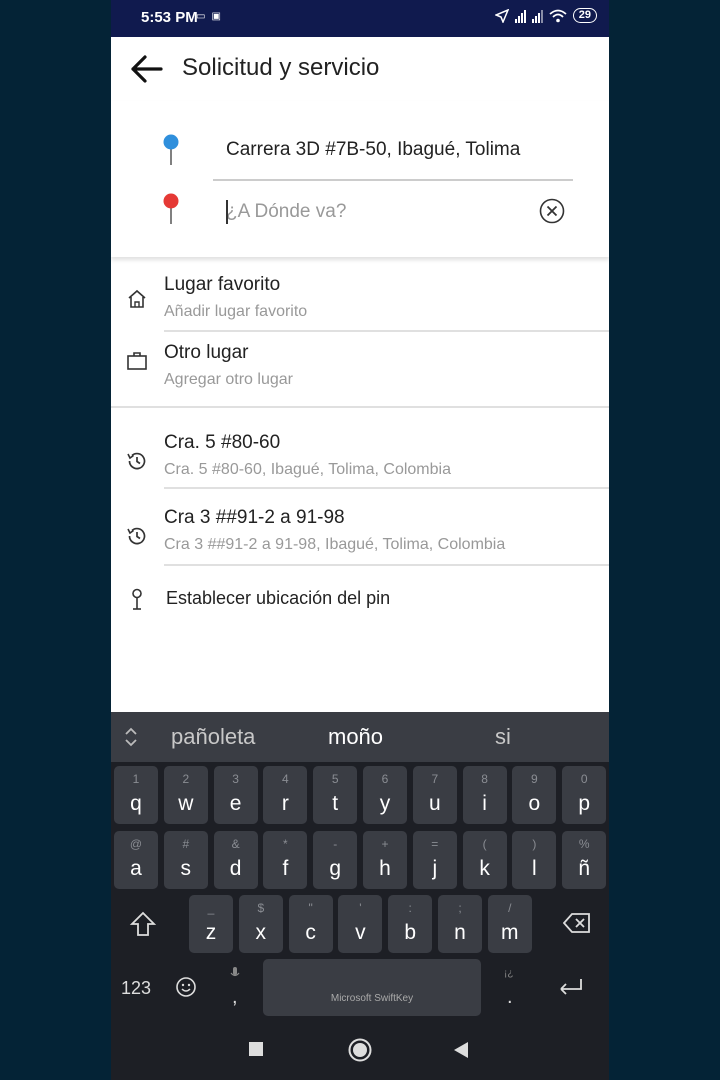  Describe the element at coordinates (360, 294) in the screenshot. I see `favorite-place-item: Lugar favorito Añadir lugar favorito` at that location.